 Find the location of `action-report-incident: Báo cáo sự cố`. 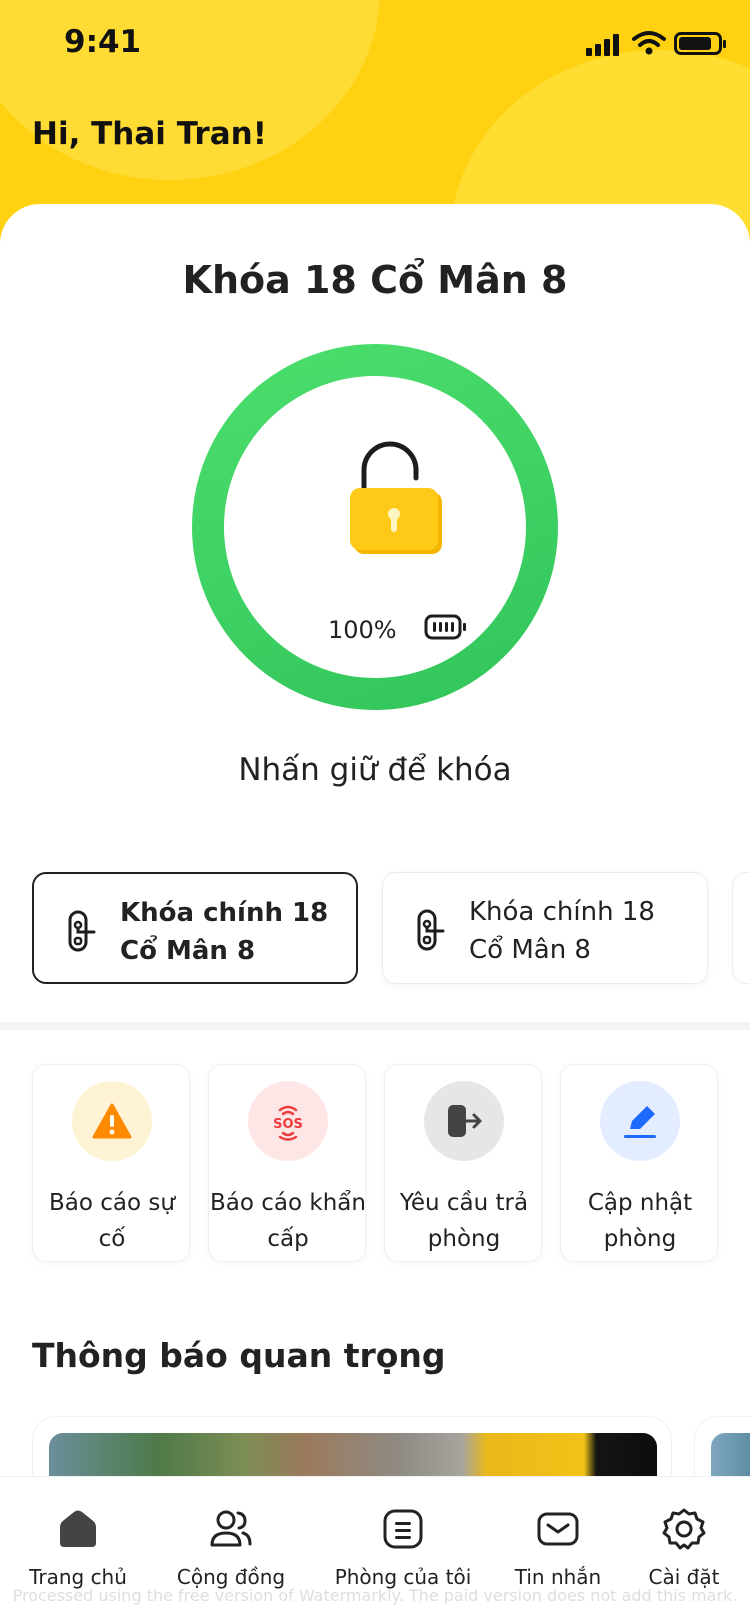

action-report-incident: Báo cáo sự cố is located at coordinates (111, 1163).